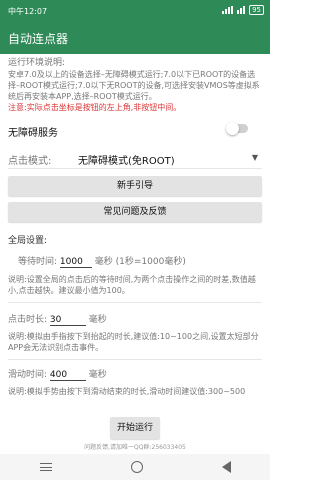  I want to click on wait-unit: 毫秒 (1秒=1000毫秒), so click(140, 262).